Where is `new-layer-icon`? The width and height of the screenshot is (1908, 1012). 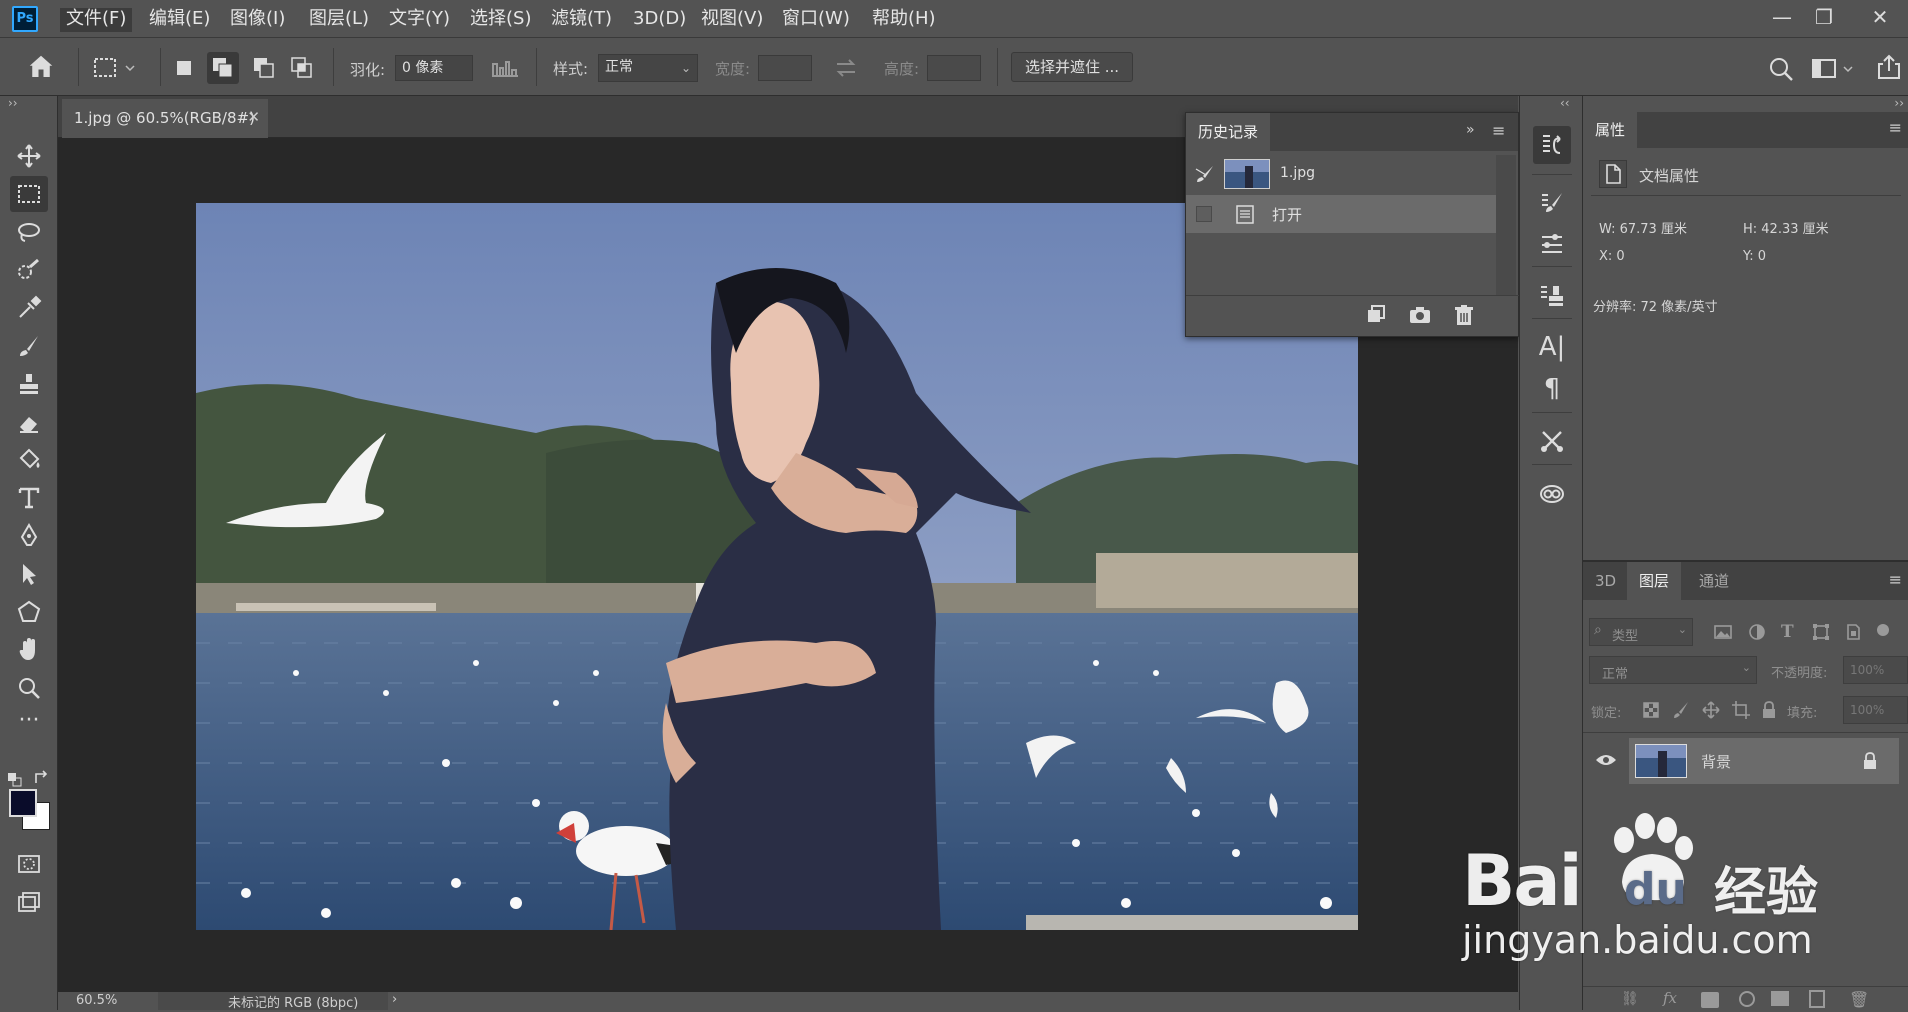
new-layer-icon is located at coordinates (1817, 999).